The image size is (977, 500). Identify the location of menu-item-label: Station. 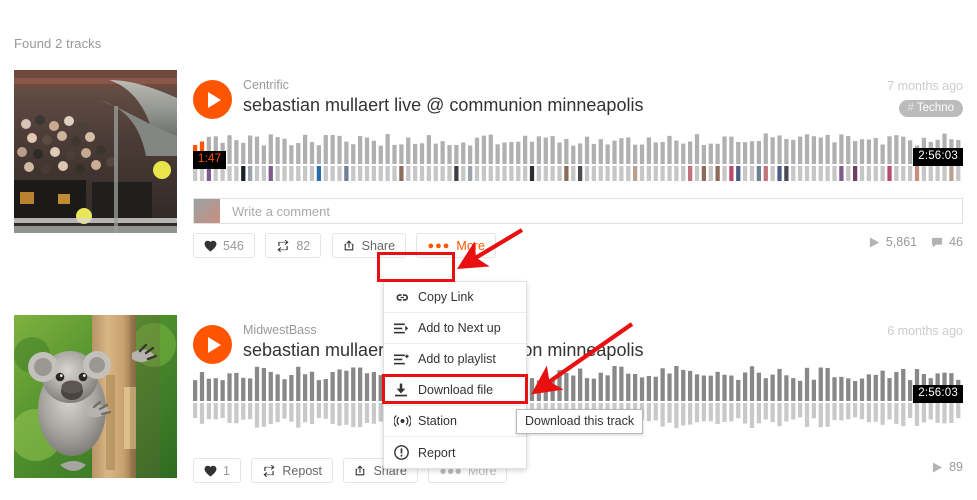
(437, 421).